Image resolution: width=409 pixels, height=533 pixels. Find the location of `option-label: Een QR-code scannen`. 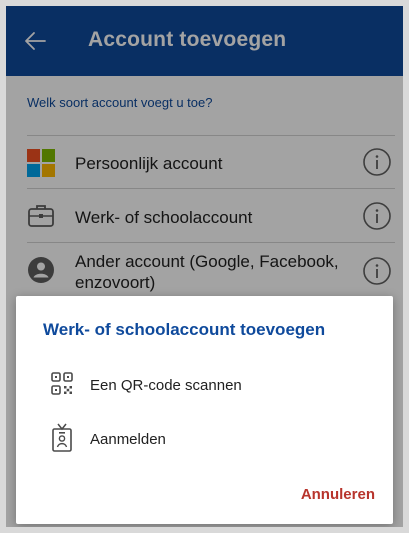

option-label: Een QR-code scannen is located at coordinates (166, 385).